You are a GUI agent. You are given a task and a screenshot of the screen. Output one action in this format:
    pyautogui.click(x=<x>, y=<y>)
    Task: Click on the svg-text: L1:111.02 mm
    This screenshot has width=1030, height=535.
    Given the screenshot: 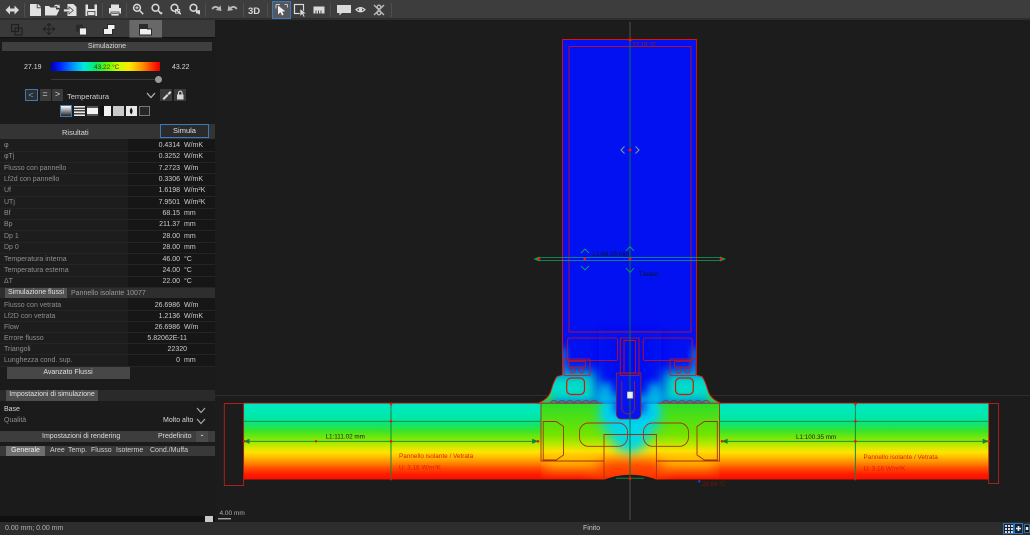 What is the action you would take?
    pyautogui.click(x=345, y=437)
    